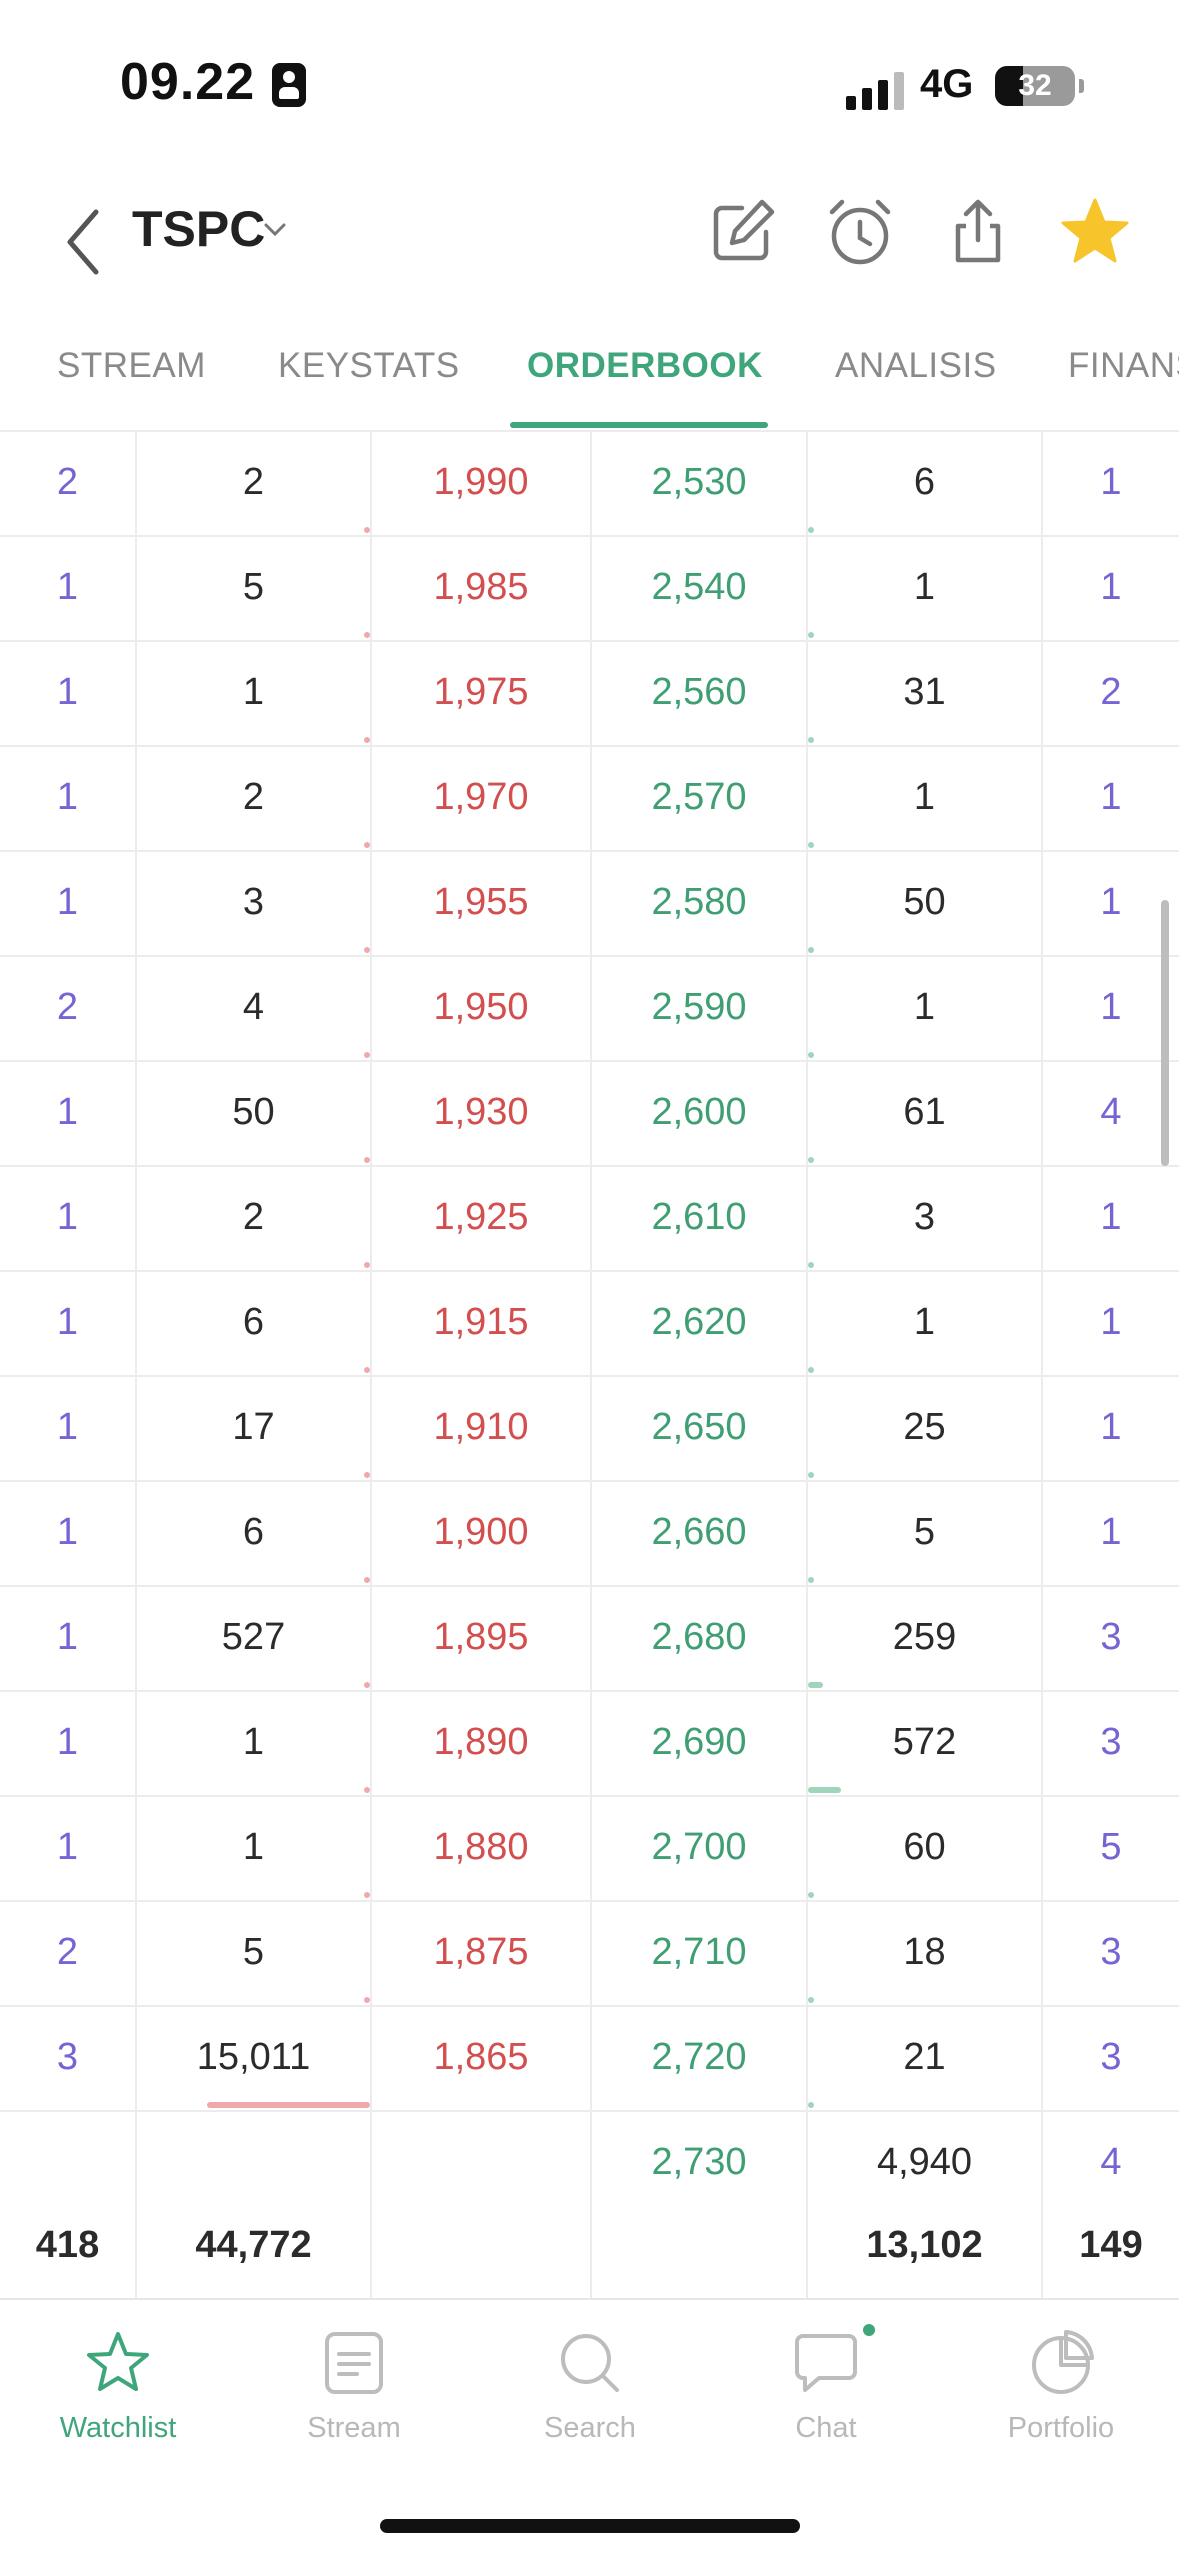 The image size is (1179, 2558). What do you see at coordinates (699, 1427) in the screenshot?
I see `offer-price-cell: 2,650` at bounding box center [699, 1427].